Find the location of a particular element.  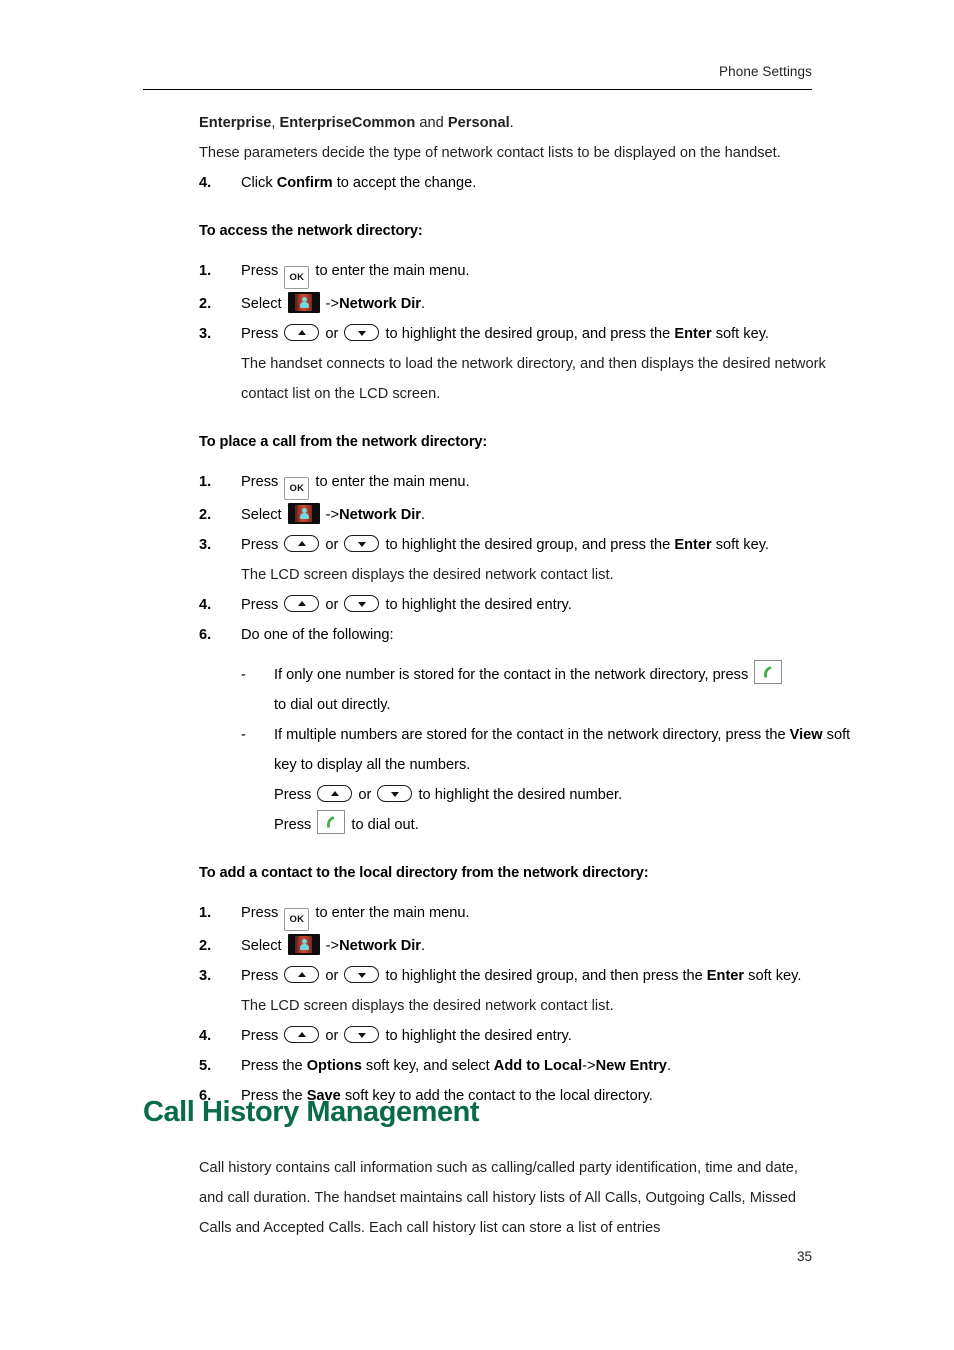

step-text-pre: Click is located at coordinates (259, 183).